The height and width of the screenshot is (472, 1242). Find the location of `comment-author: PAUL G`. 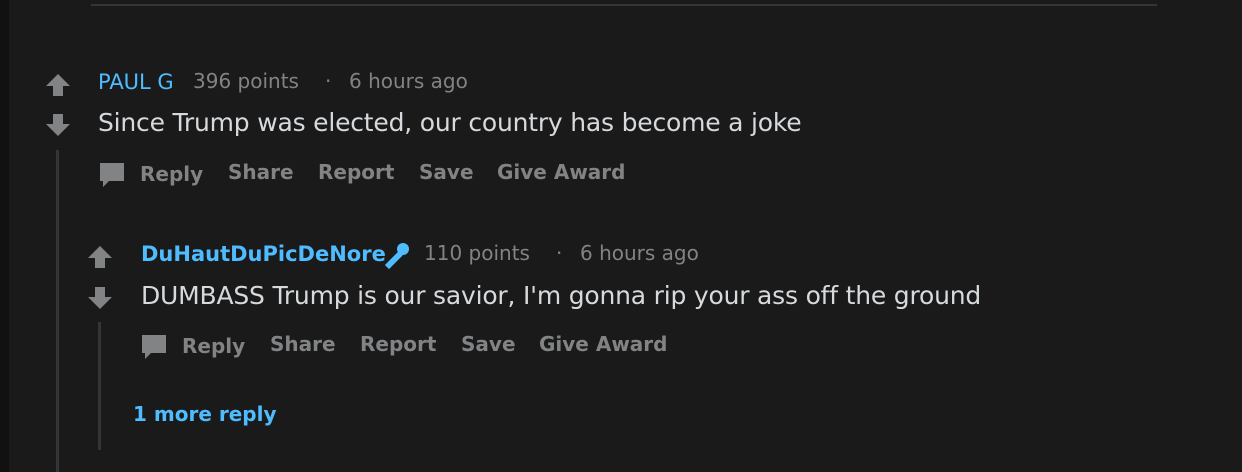

comment-author: PAUL G is located at coordinates (136, 82).